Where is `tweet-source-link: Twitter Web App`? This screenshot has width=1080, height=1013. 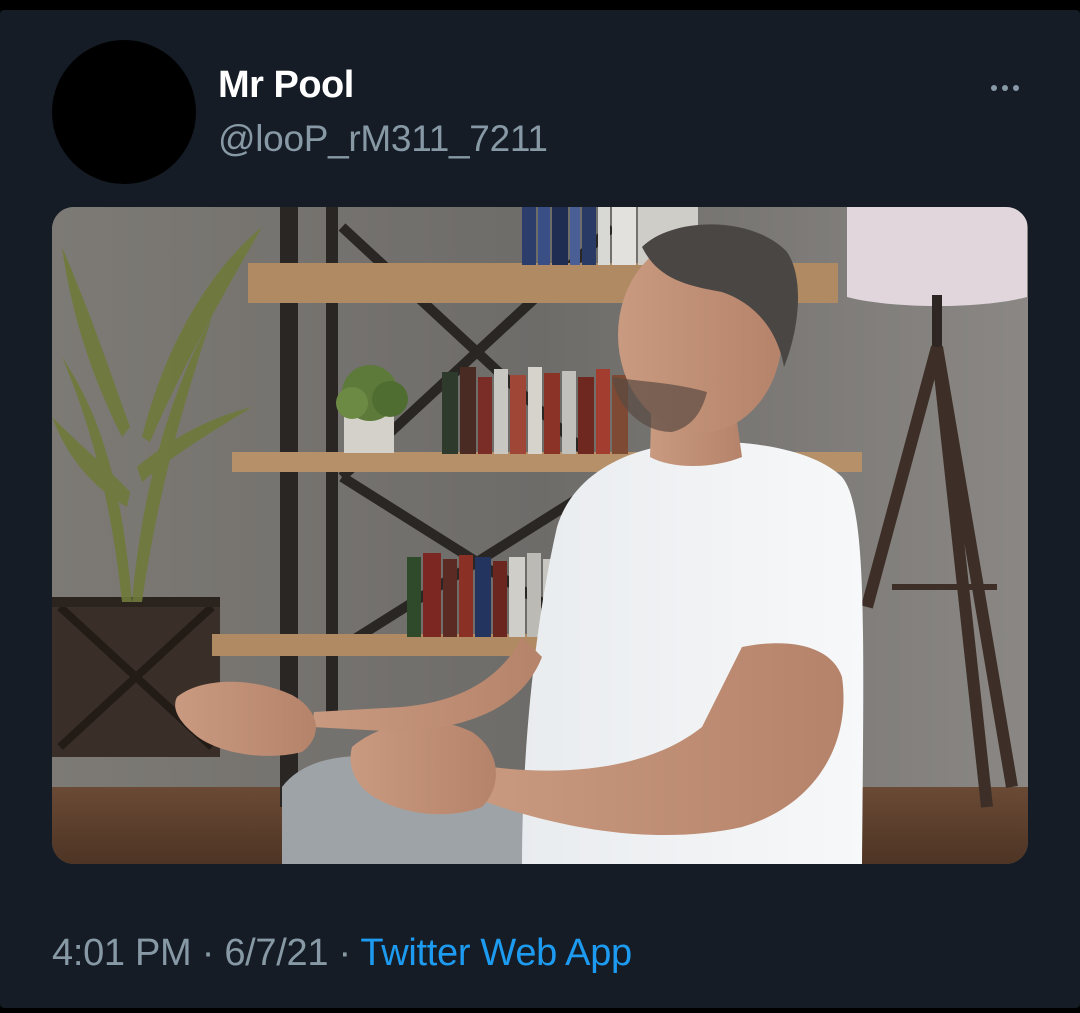
tweet-source-link: Twitter Web App is located at coordinates (496, 953).